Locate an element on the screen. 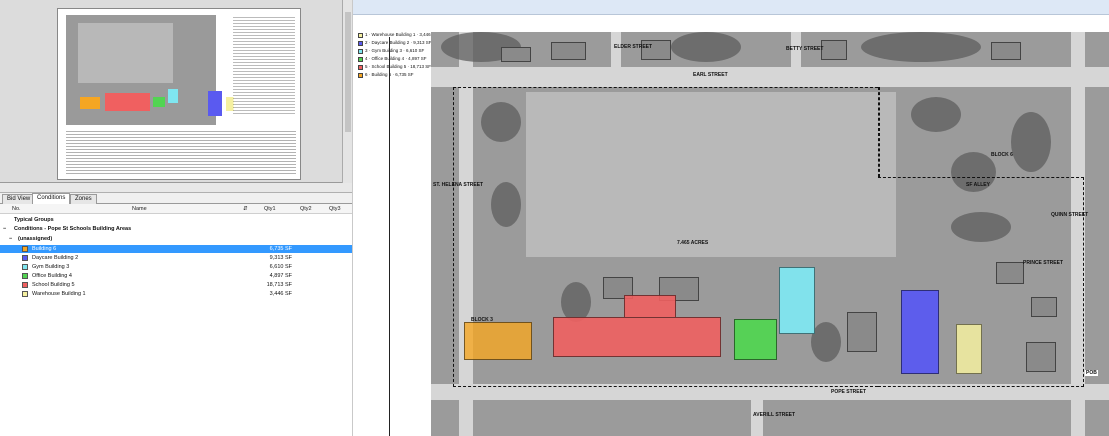  averill-street-label: AVERILL STREET is located at coordinates (774, 415).